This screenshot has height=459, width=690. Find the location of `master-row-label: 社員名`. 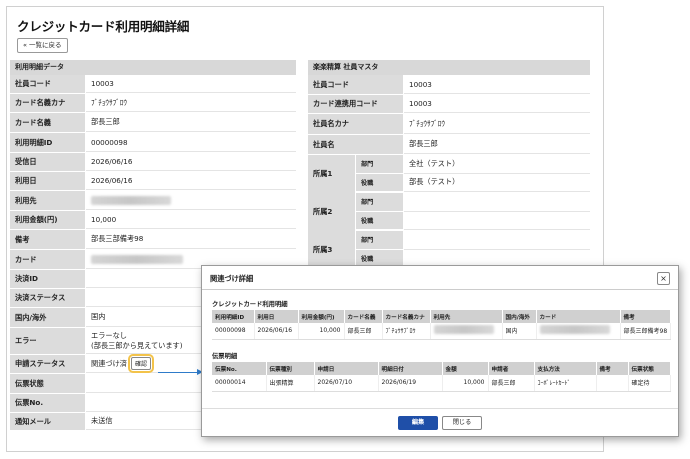

master-row-label: 社員名 is located at coordinates (356, 144).